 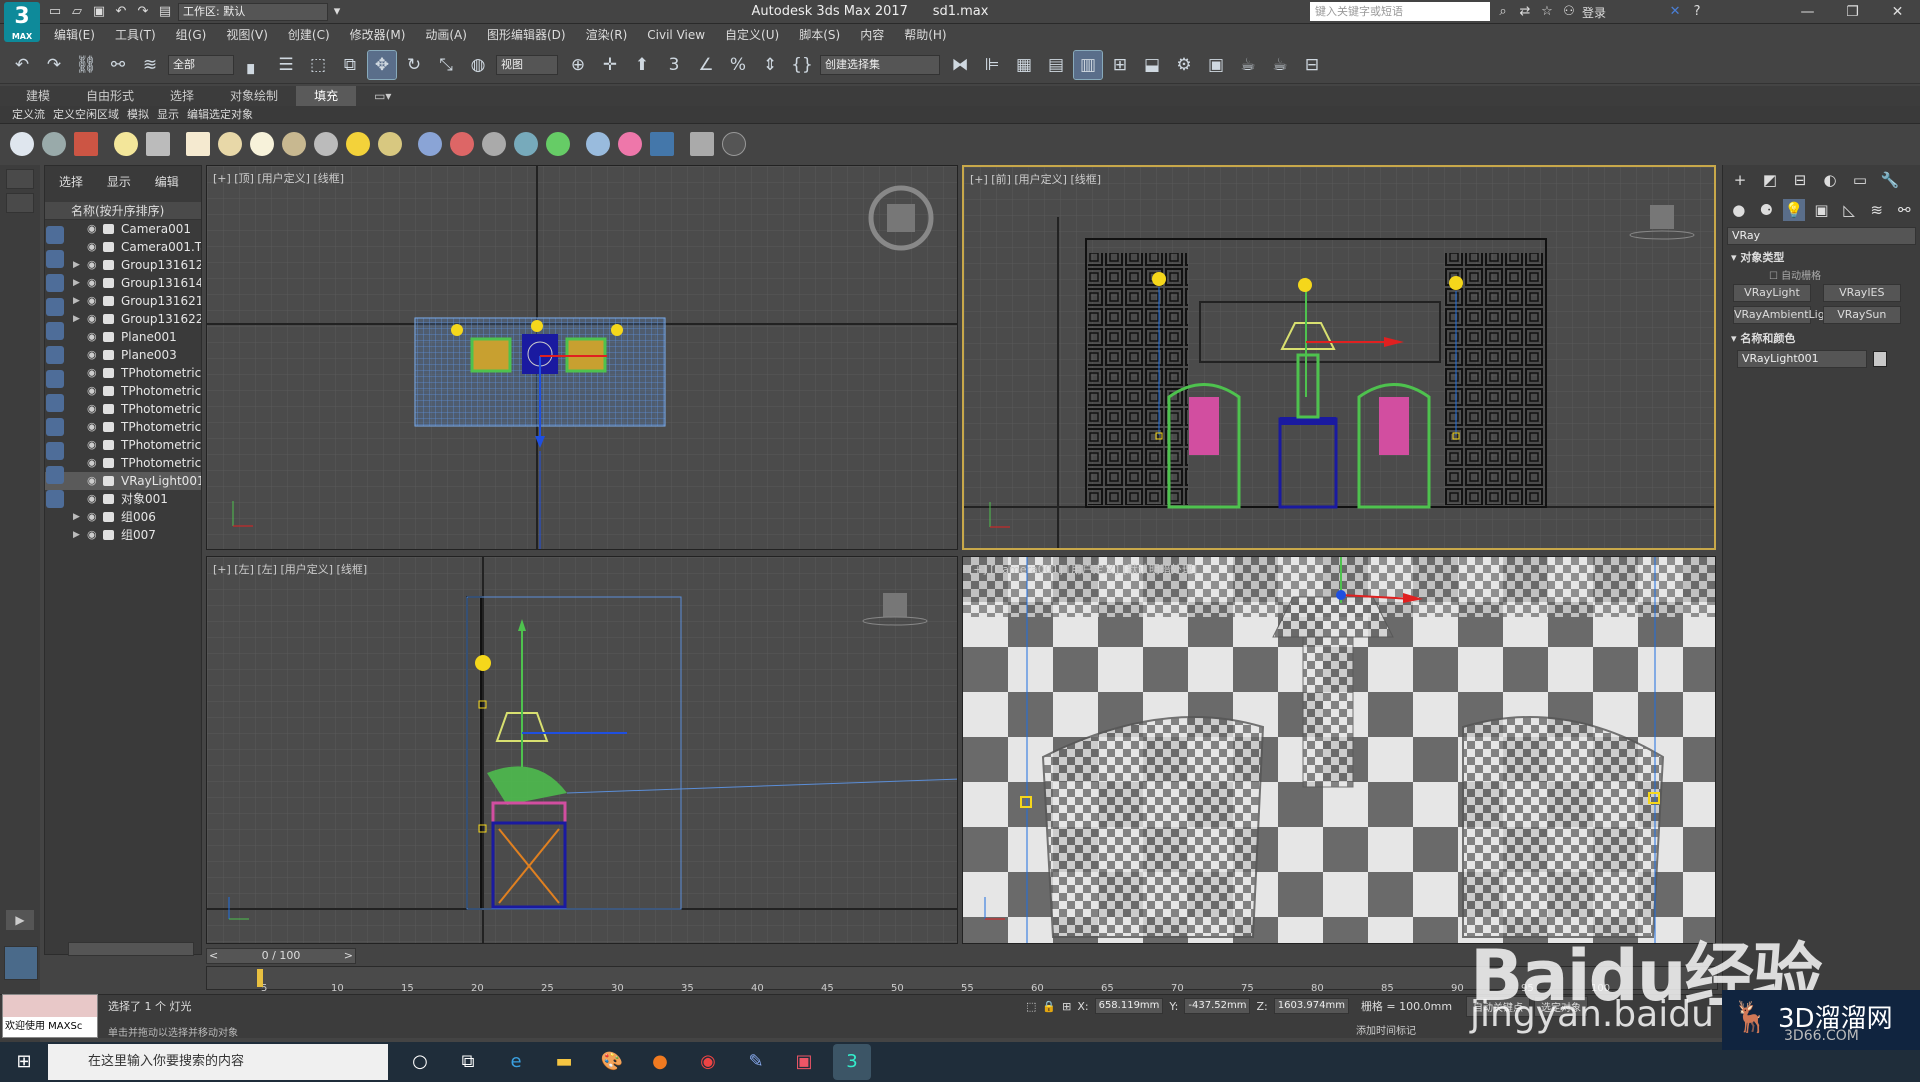 I want to click on scene-list-item: ▶ ◉ Group131622, so click(x=123, y=319).